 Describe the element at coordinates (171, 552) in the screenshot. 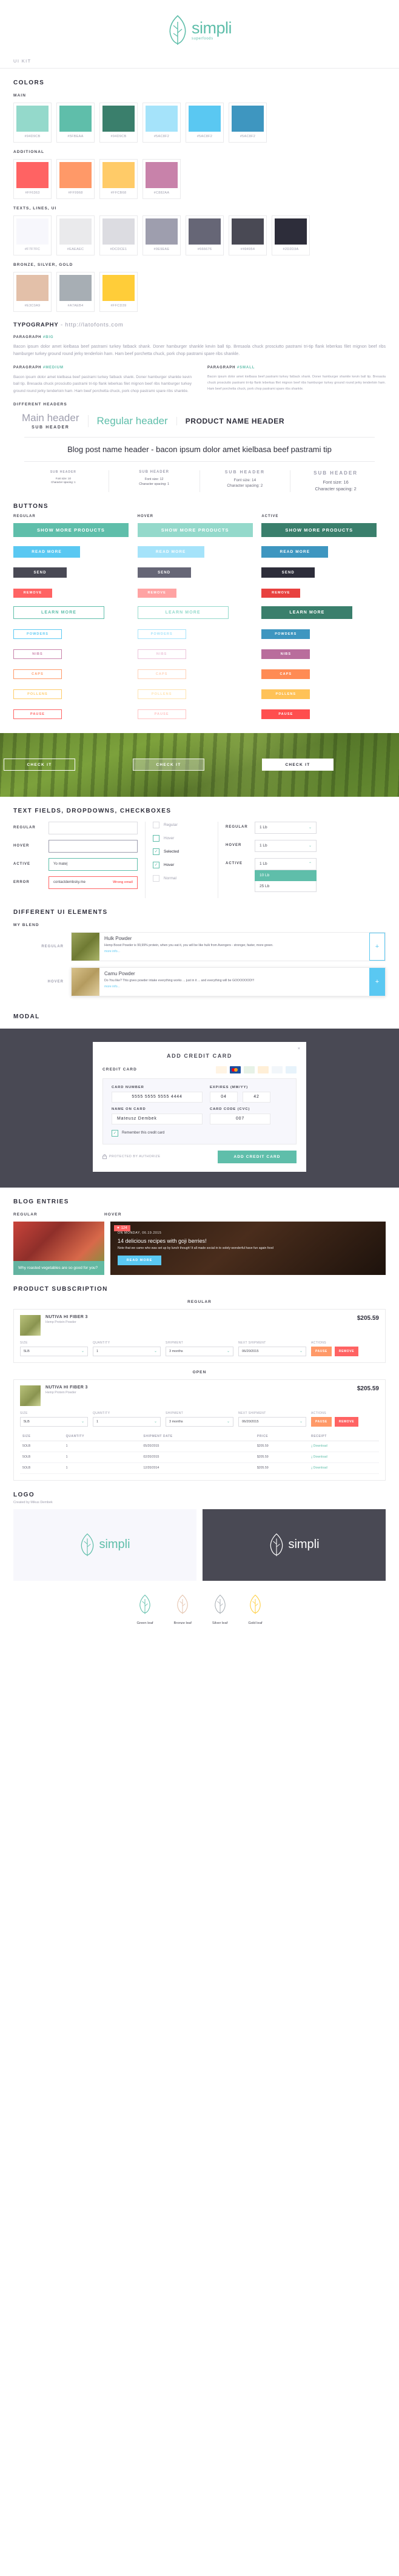

I see `button-read-more-hover: READ MORE` at that location.